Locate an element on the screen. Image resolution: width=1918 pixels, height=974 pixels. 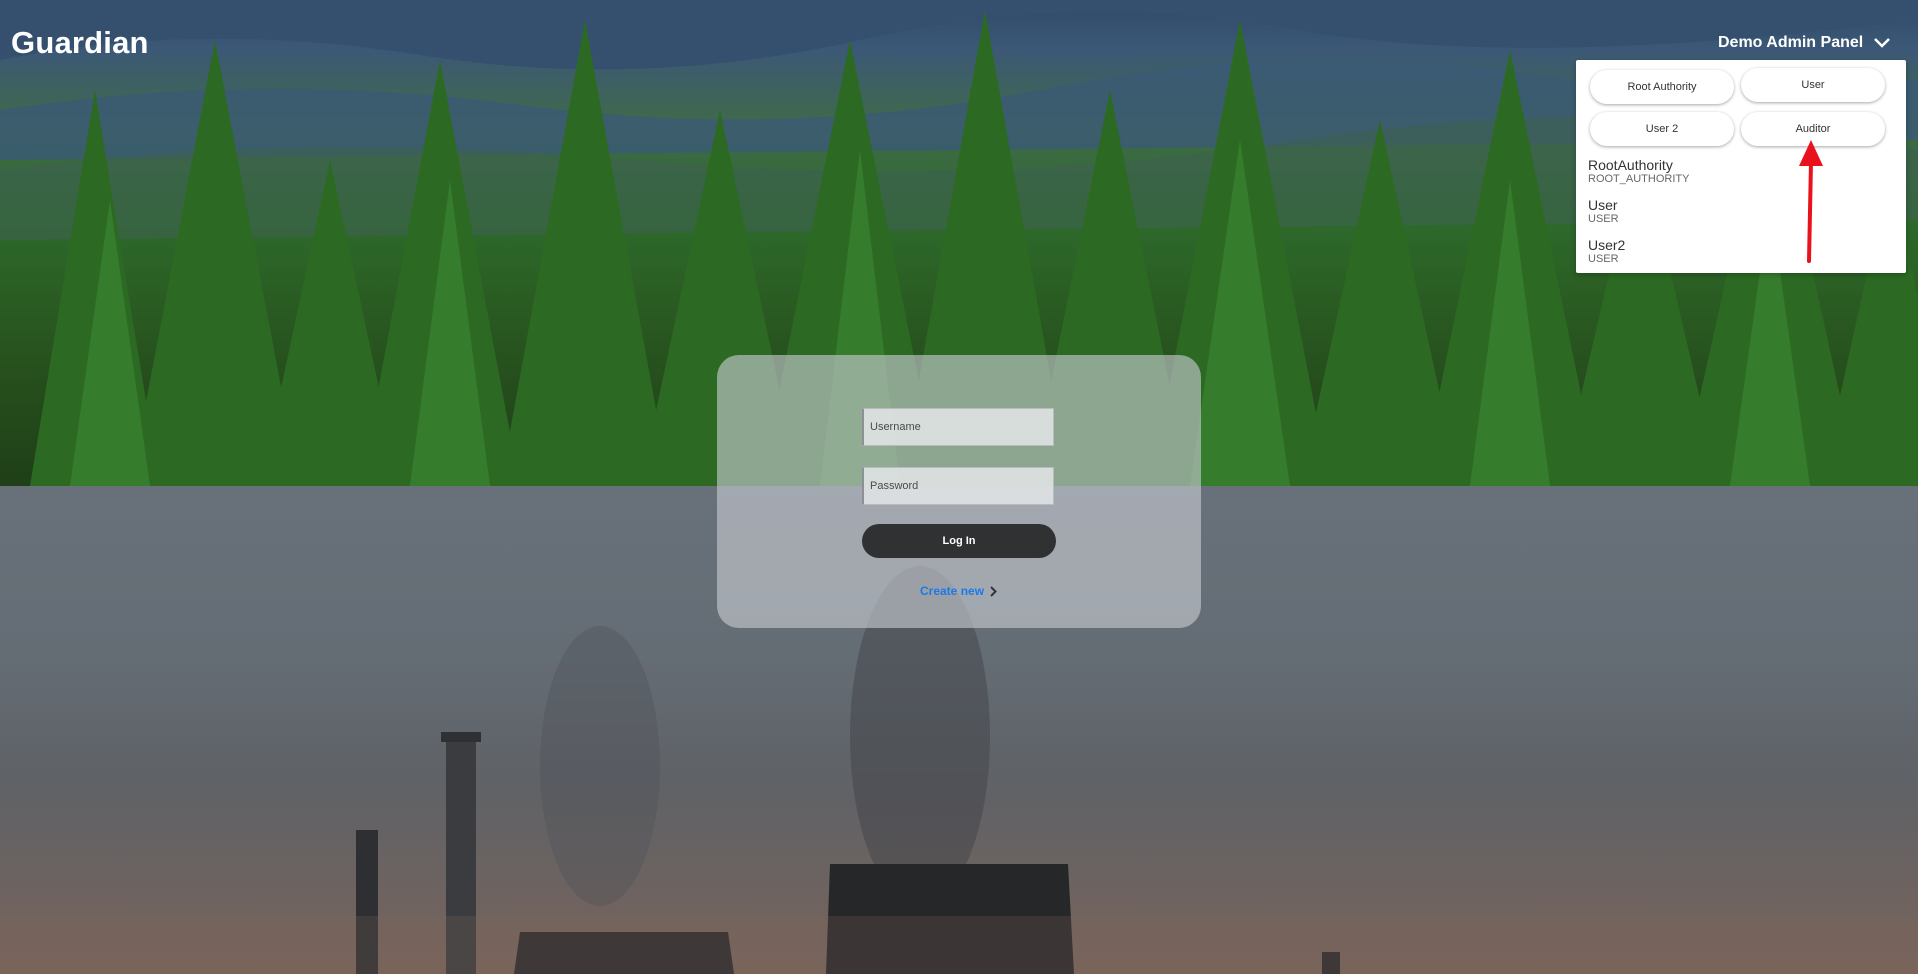
auditor-button: Auditor is located at coordinates (1813, 129).